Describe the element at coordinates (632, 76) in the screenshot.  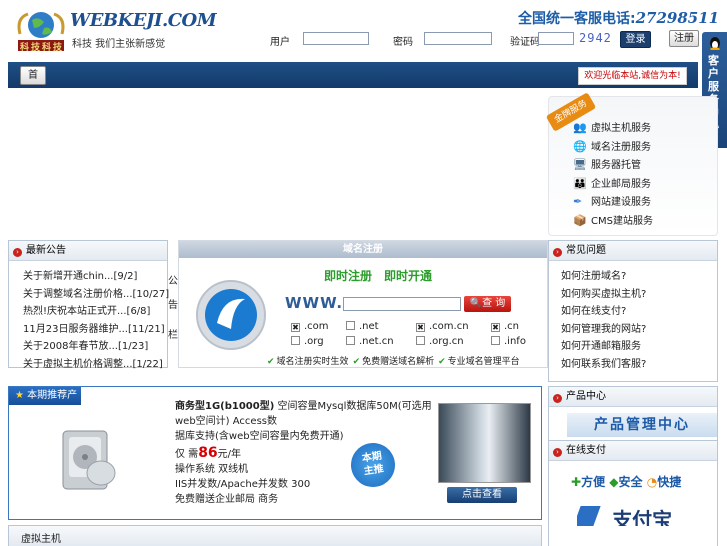
I see `notice-marquee: 欢迎光临本站,诚信为本!` at that location.